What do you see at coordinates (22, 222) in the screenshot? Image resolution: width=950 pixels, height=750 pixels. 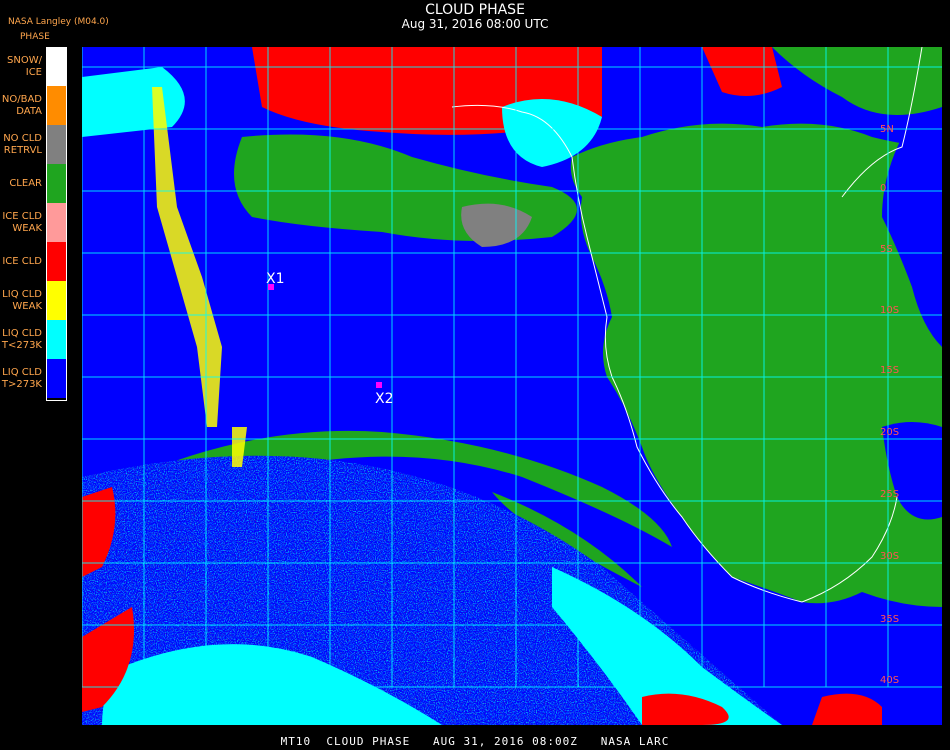 I see `legend-label: ICE CLD WEAK` at bounding box center [22, 222].